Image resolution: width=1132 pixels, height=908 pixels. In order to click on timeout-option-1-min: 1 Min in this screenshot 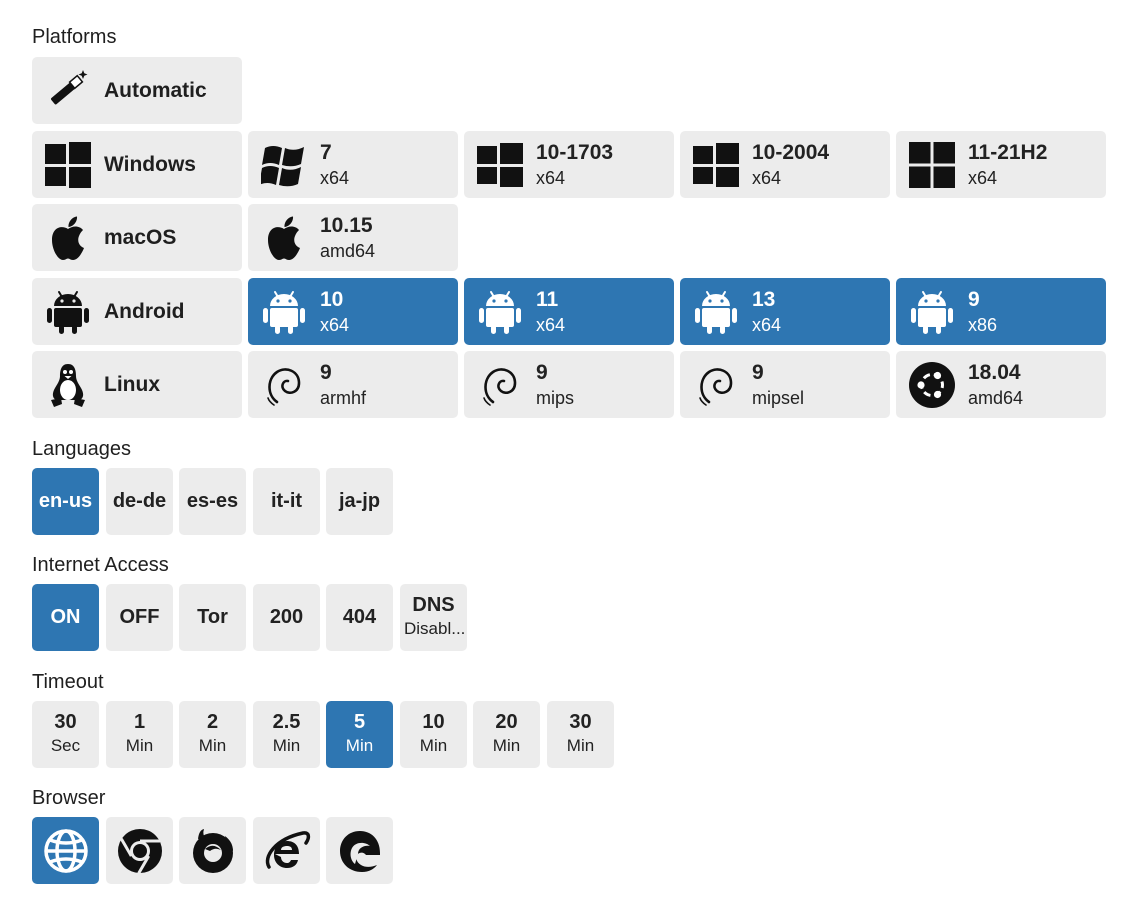, I will do `click(139, 734)`.